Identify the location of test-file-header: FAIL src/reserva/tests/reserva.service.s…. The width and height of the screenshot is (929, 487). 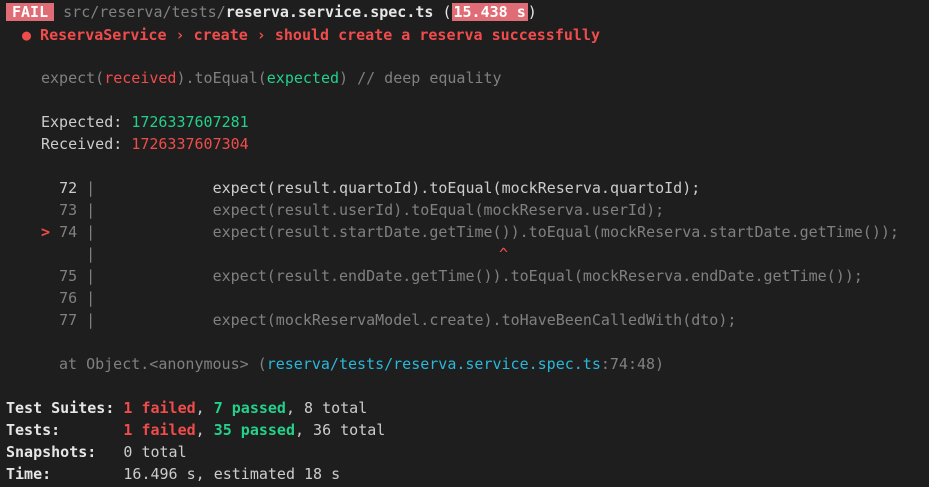
(271, 12).